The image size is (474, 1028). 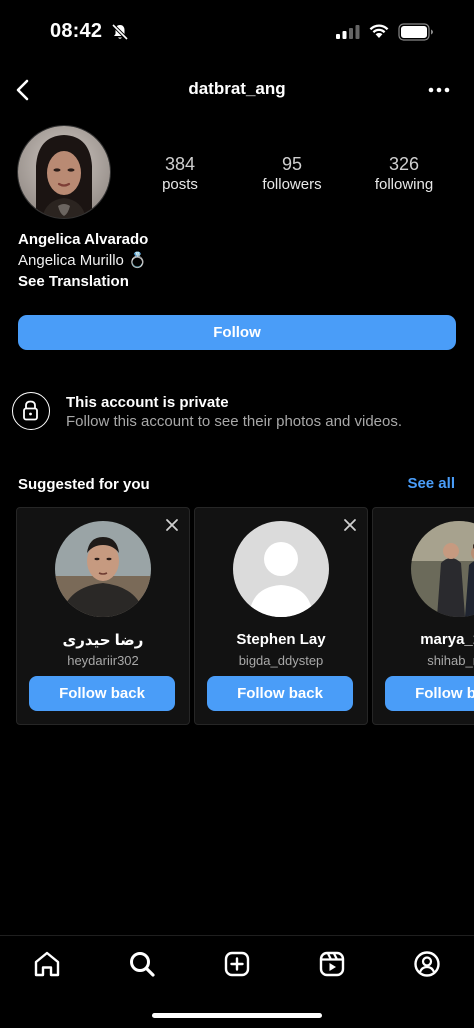 What do you see at coordinates (439, 90) in the screenshot?
I see `more-icon` at bounding box center [439, 90].